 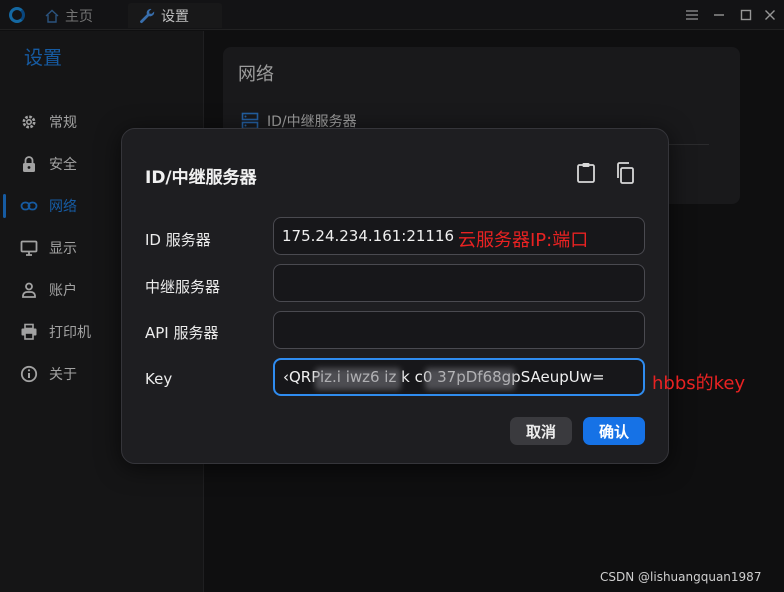 What do you see at coordinates (159, 379) in the screenshot?
I see `key-label: Key` at bounding box center [159, 379].